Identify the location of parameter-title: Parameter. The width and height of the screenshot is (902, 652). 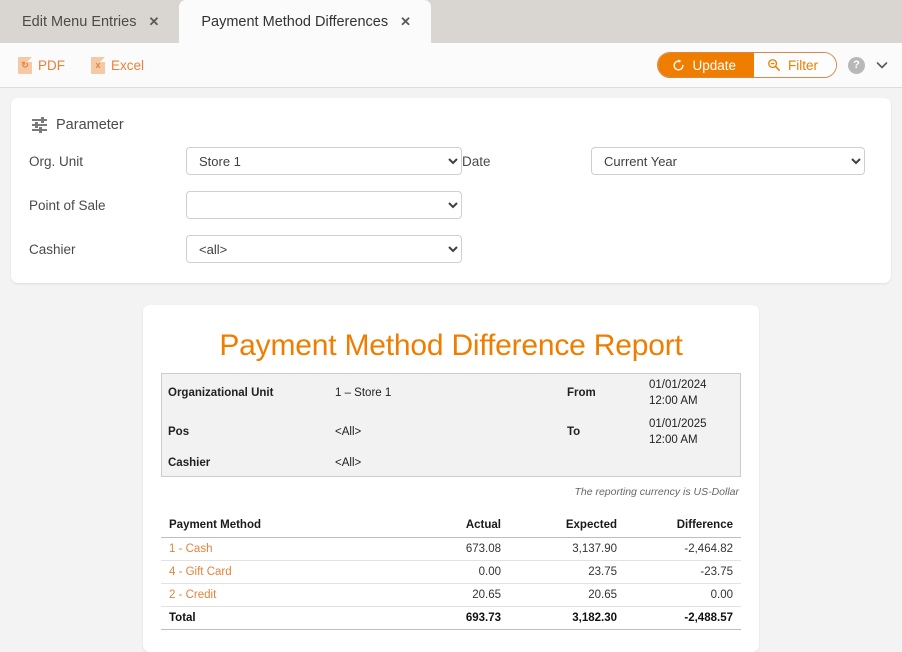
(90, 125).